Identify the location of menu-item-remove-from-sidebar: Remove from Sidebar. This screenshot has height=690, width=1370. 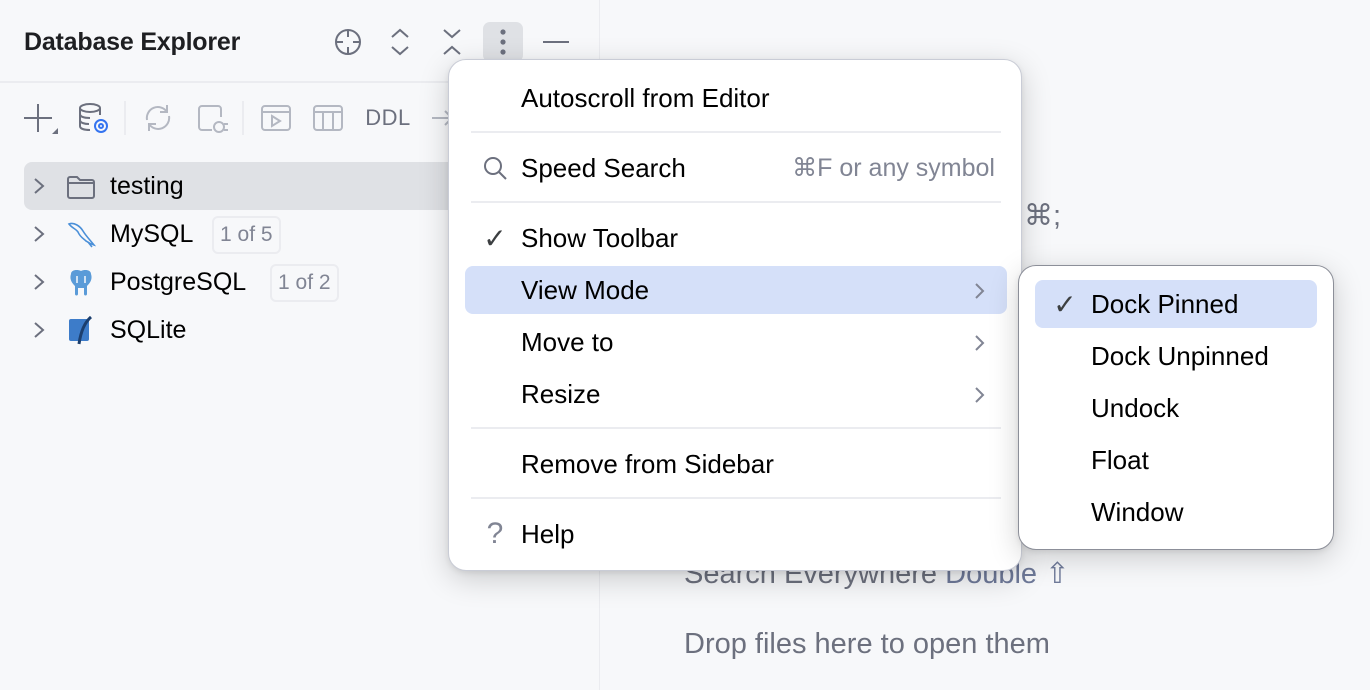
(736, 464).